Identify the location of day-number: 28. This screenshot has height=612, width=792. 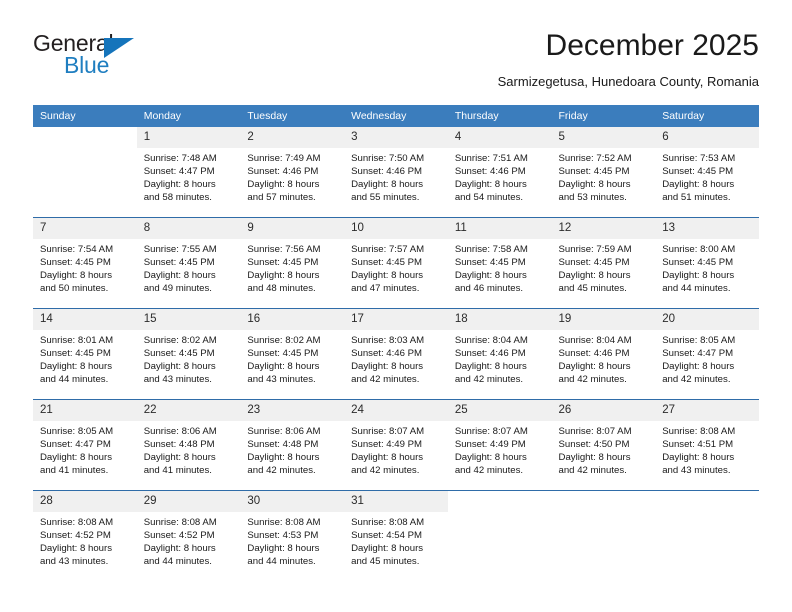
(85, 501).